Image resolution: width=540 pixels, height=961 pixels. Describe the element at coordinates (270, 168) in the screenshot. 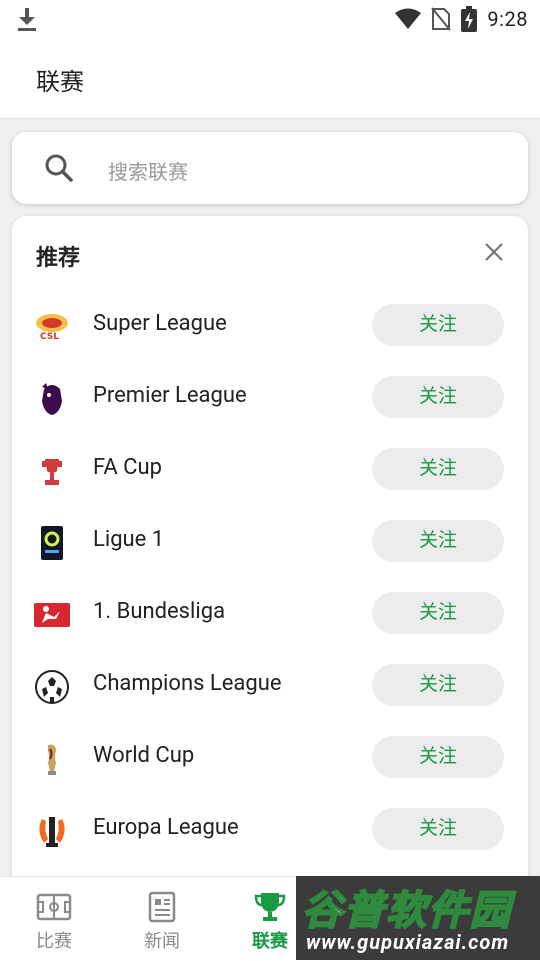

I see `search-bar: 搜索联赛` at that location.